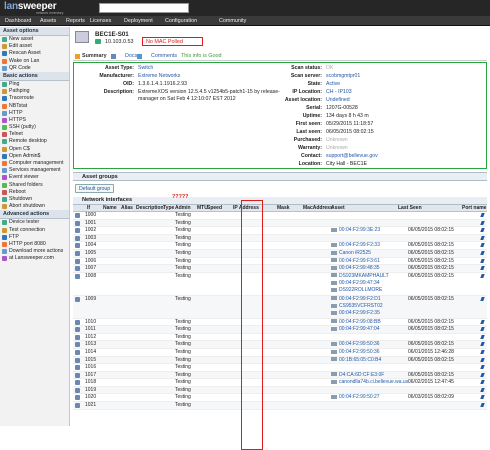 This screenshot has width=490, height=450. What do you see at coordinates (34, 258) in the screenshot?
I see `sidebar-item-at-lansweeper-com: at Lansweeper.com` at bounding box center [34, 258].